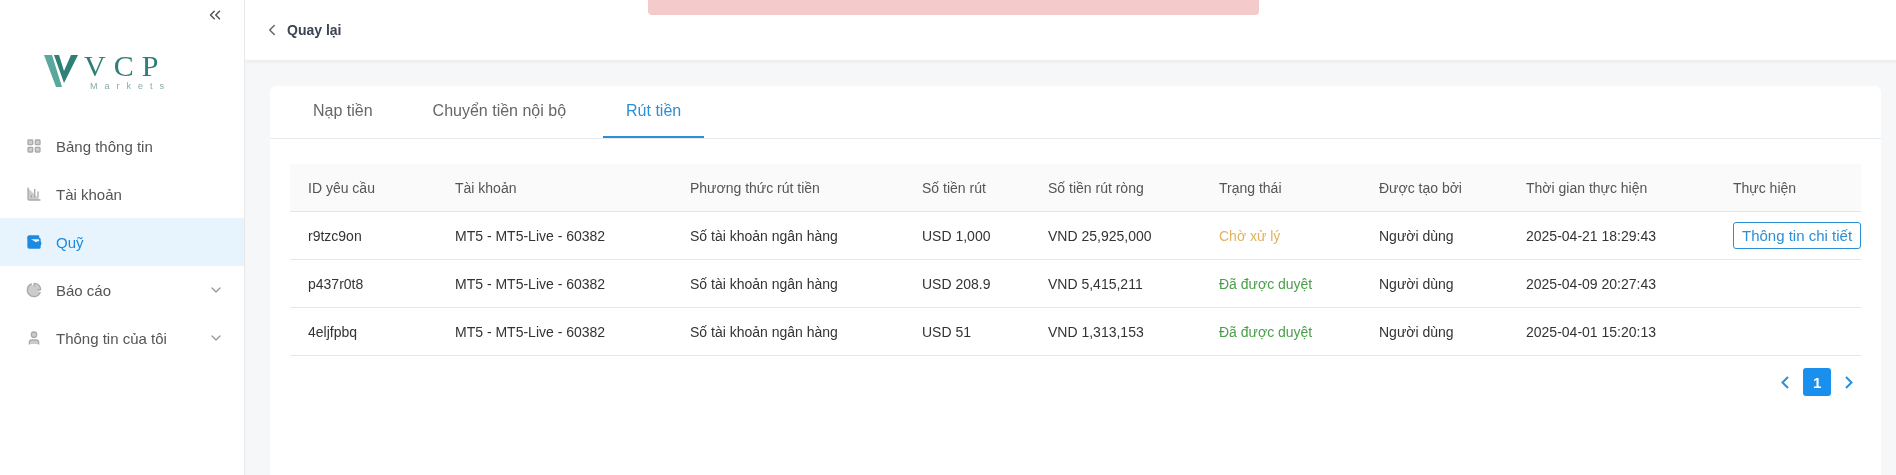 The image size is (1896, 475). What do you see at coordinates (1587, 187) in the screenshot?
I see `column-header: Thời gian thực hiện` at bounding box center [1587, 187].